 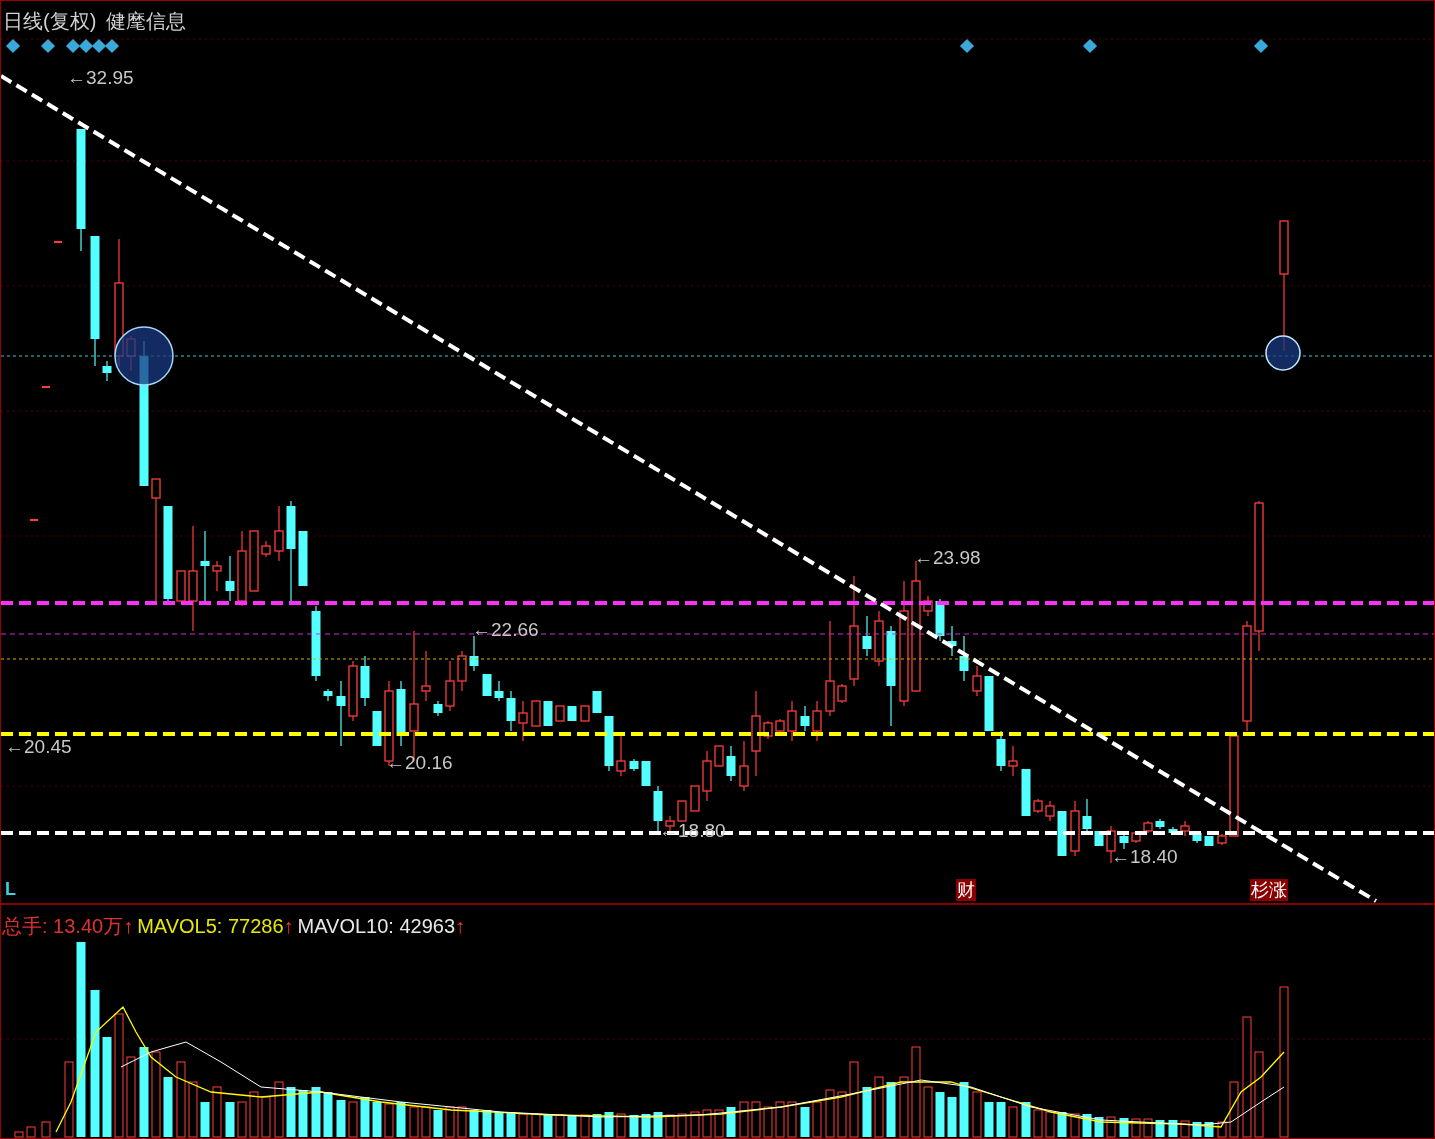 I want to click on volume-legend-label: MAVOL5: 77286, so click(x=210, y=926).